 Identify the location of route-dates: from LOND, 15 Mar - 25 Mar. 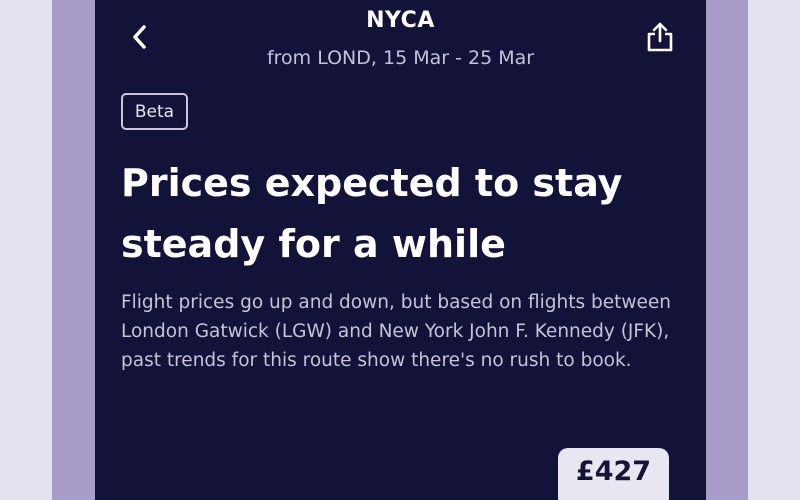
(400, 58).